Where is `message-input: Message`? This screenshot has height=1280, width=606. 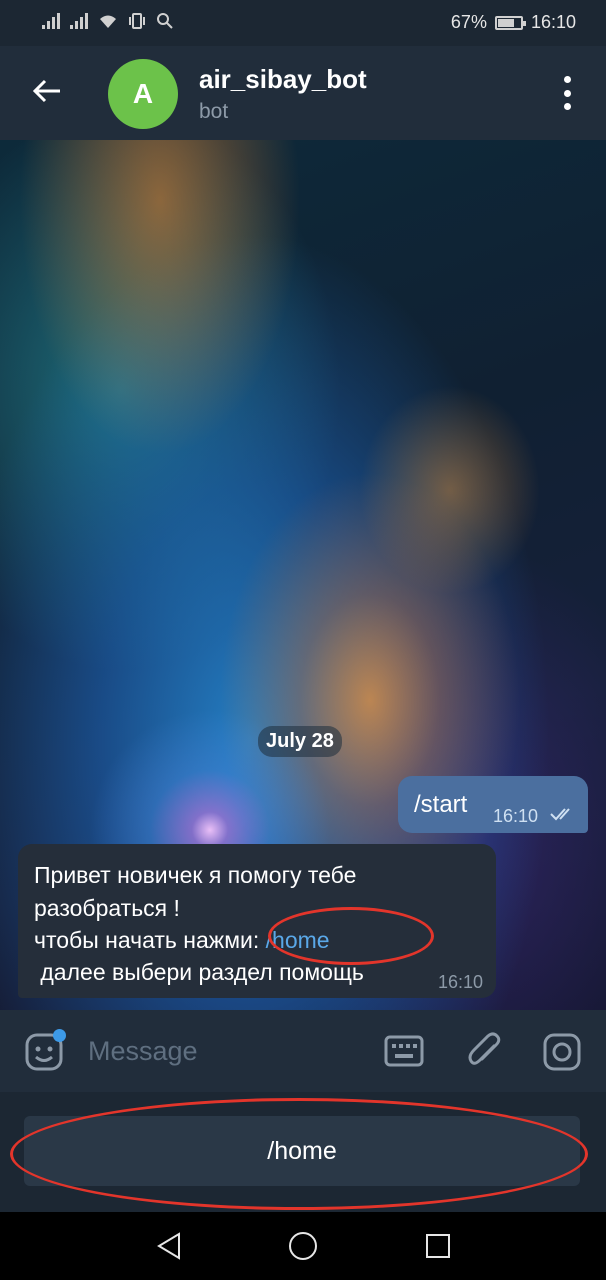
message-input: Message is located at coordinates (143, 1051).